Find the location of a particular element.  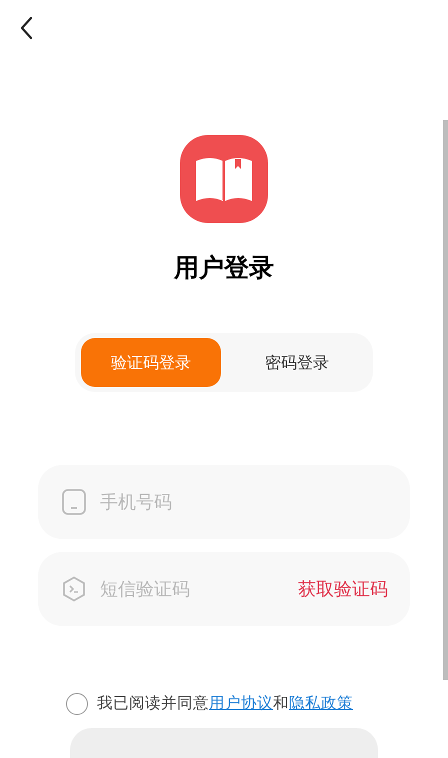

phone-icon is located at coordinates (74, 502).